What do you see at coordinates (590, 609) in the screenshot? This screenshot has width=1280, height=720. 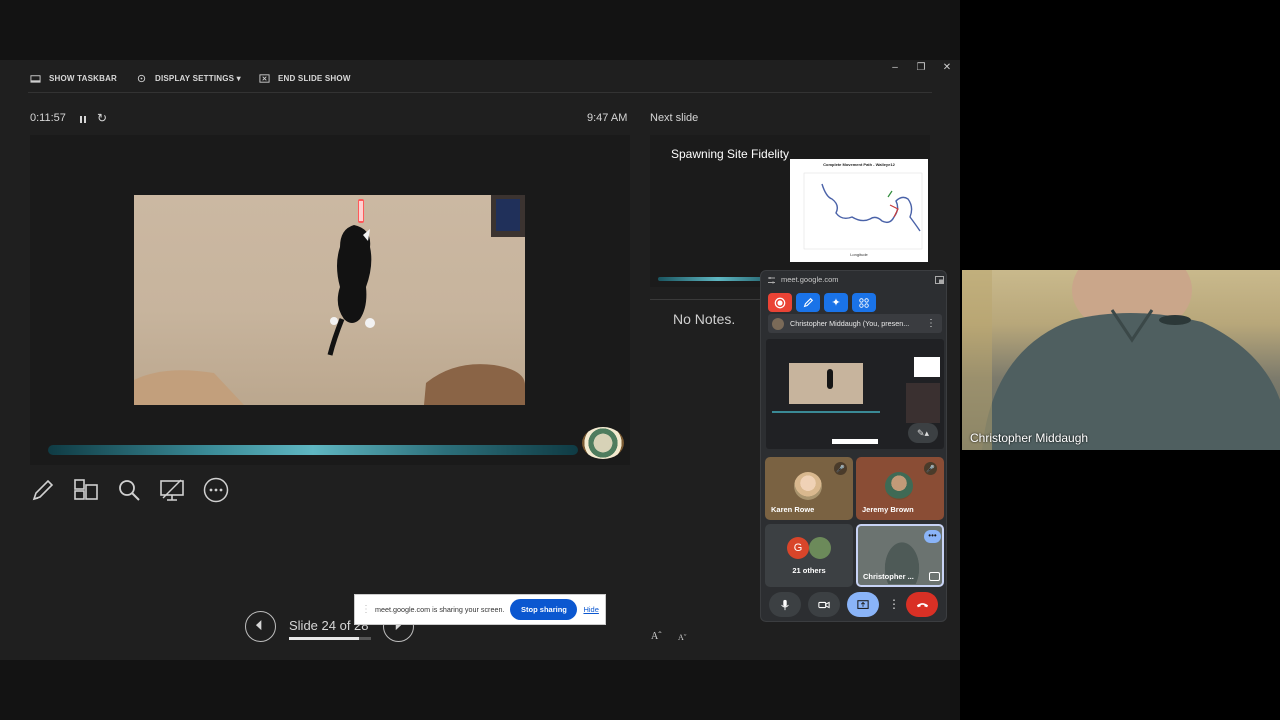 I see `hide-link: Hide` at bounding box center [590, 609].